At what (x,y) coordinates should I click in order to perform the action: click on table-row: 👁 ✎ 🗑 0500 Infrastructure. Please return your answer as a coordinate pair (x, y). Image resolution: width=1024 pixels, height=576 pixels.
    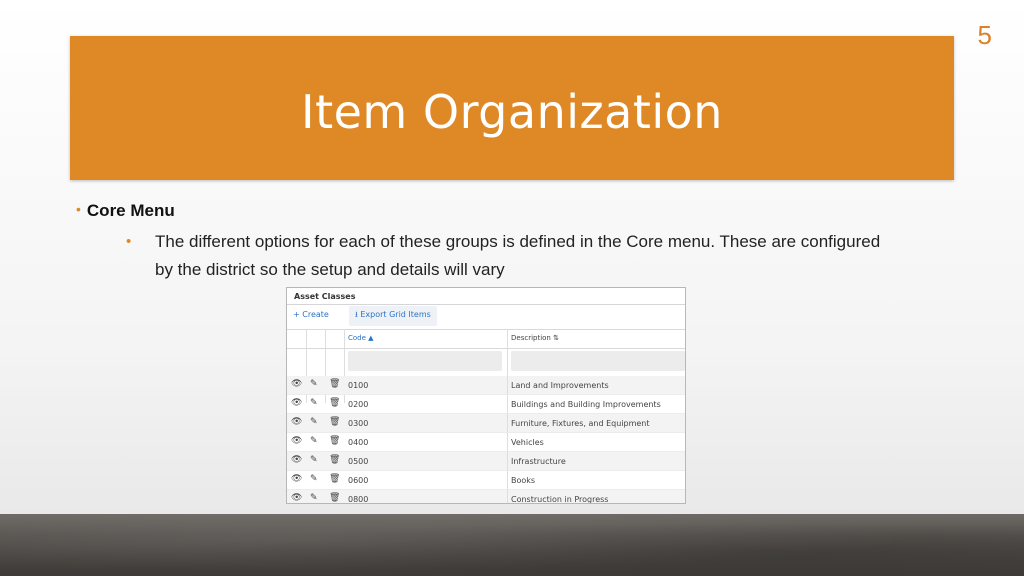
    Looking at the image, I should click on (486, 461).